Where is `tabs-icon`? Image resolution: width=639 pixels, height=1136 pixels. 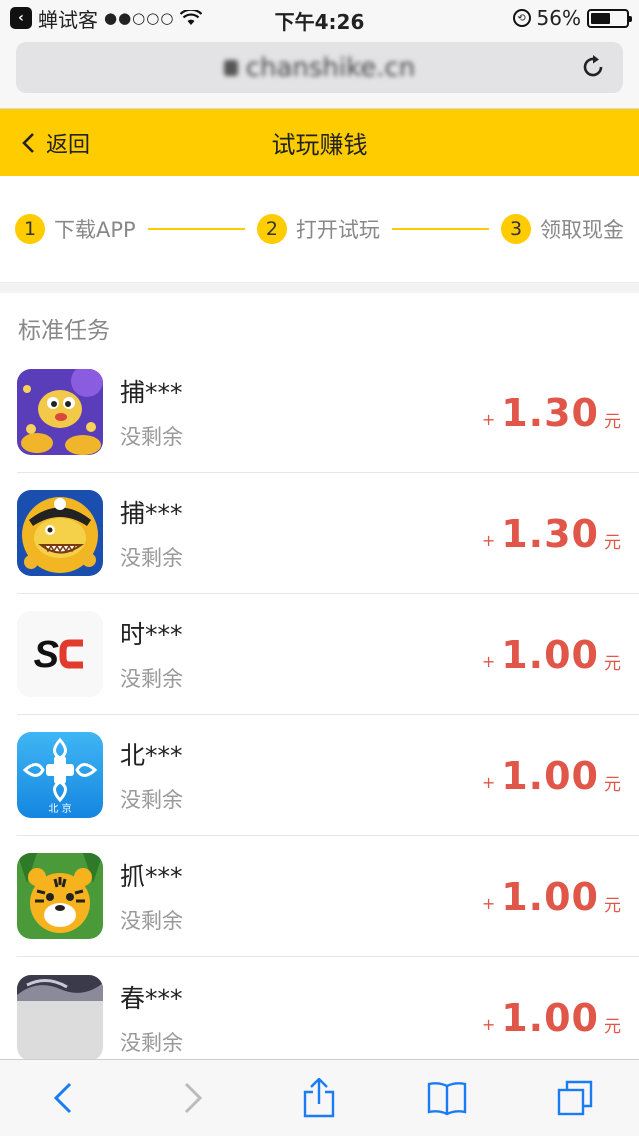 tabs-icon is located at coordinates (575, 1098).